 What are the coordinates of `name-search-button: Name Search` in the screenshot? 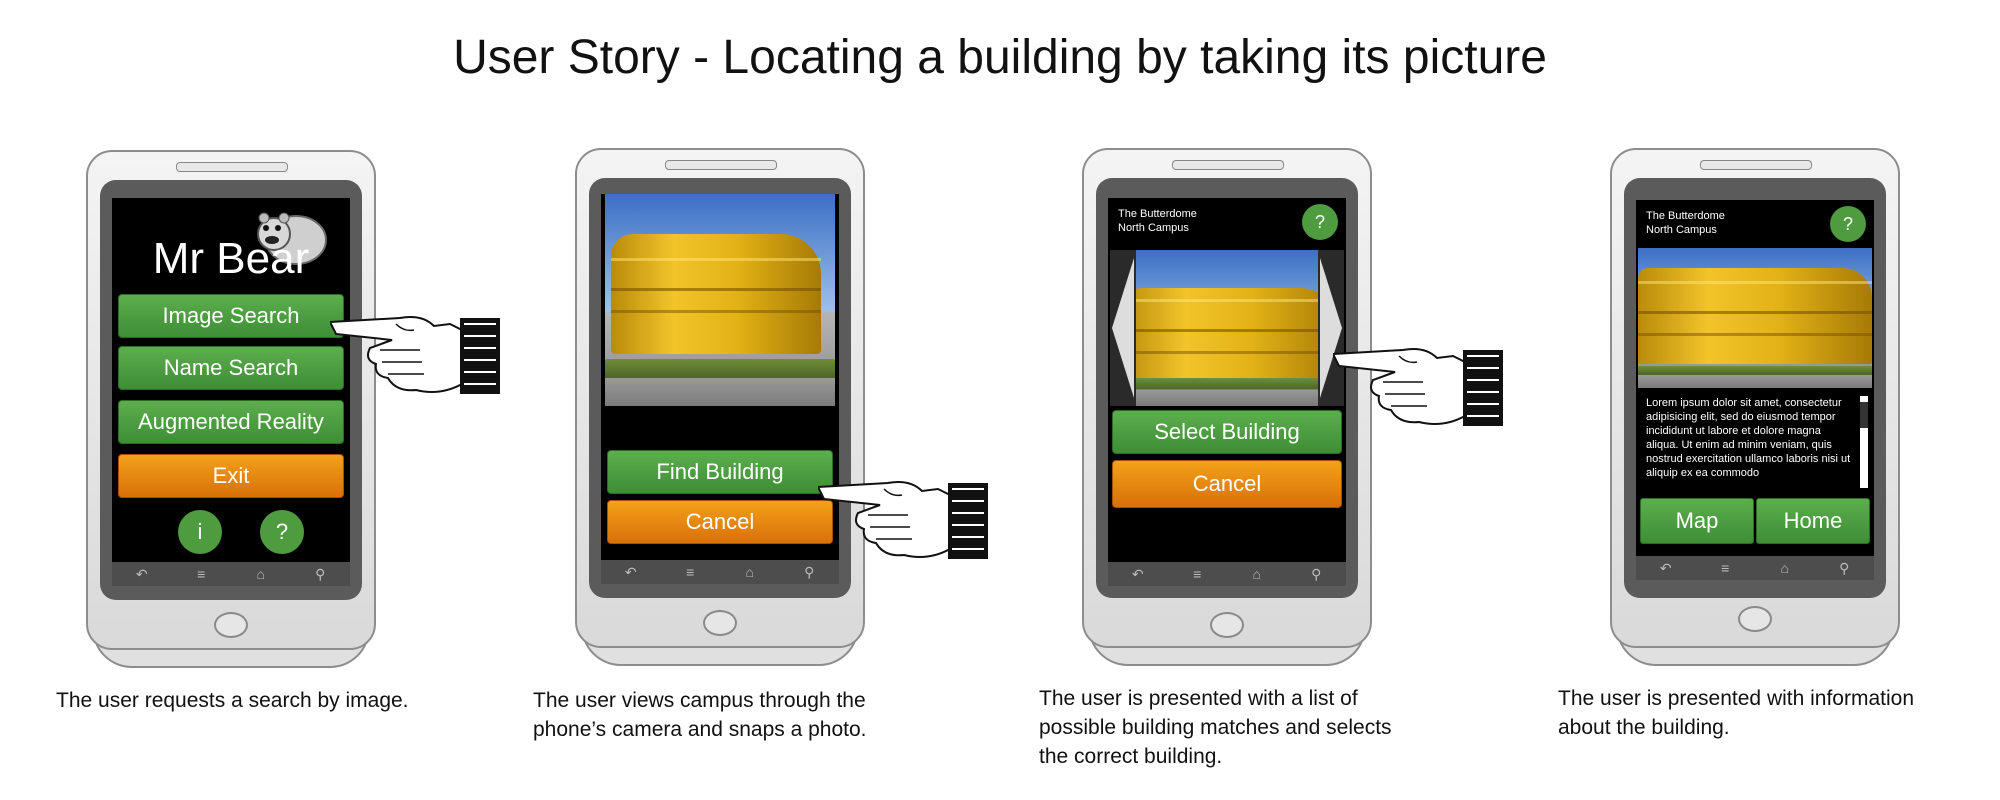 It's located at (231, 368).